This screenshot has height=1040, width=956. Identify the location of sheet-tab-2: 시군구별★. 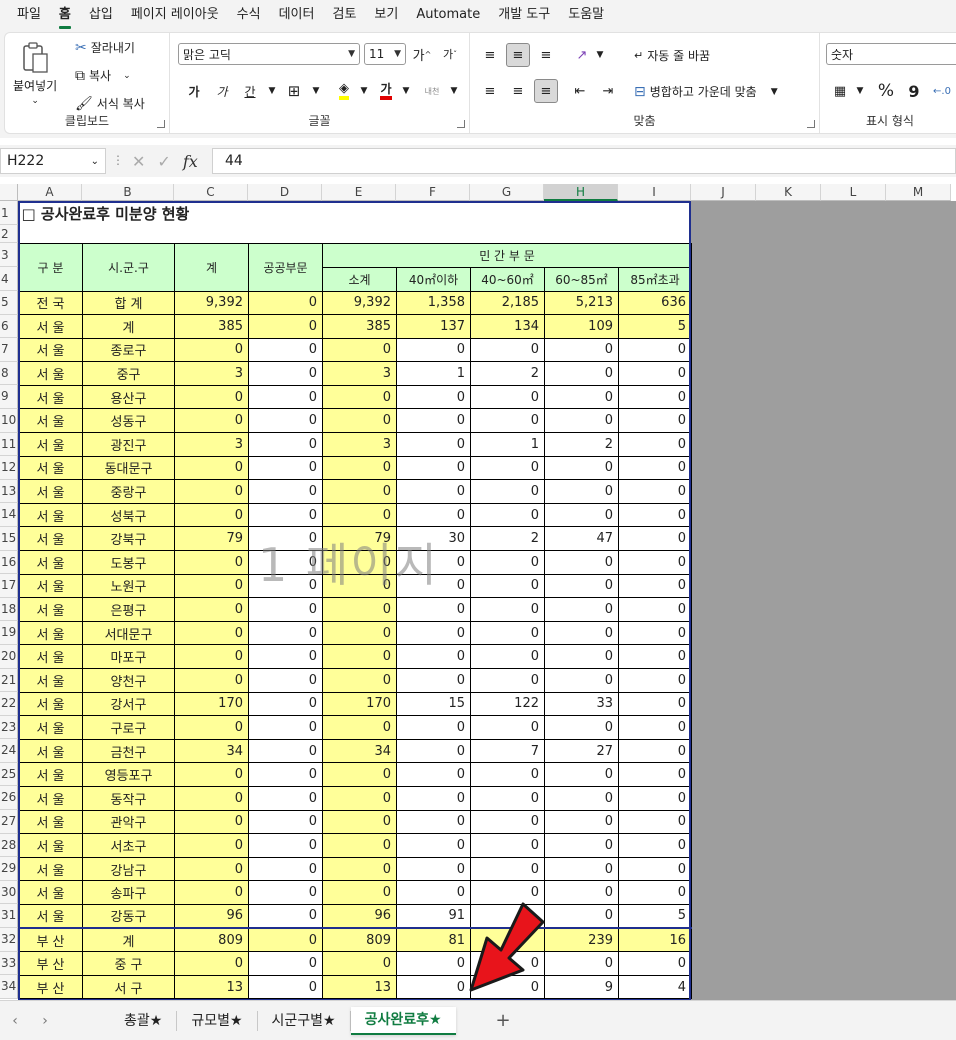
(304, 1020).